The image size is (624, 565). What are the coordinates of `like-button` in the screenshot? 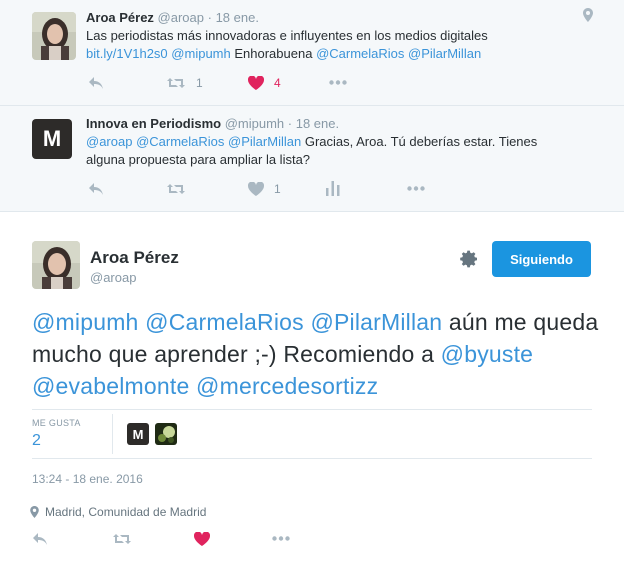 It's located at (202, 539).